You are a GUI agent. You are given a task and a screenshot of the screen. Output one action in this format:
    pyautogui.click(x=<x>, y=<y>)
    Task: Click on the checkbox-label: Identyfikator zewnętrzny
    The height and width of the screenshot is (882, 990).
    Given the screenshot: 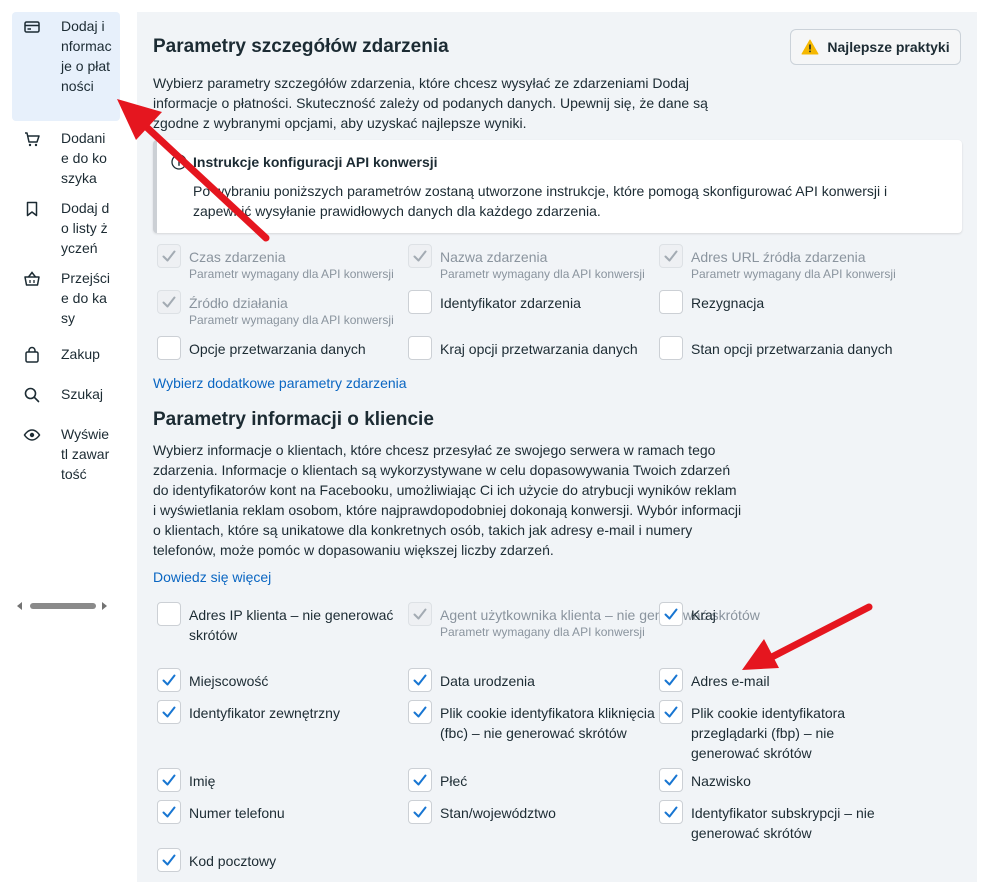 What is the action you would take?
    pyautogui.click(x=264, y=713)
    